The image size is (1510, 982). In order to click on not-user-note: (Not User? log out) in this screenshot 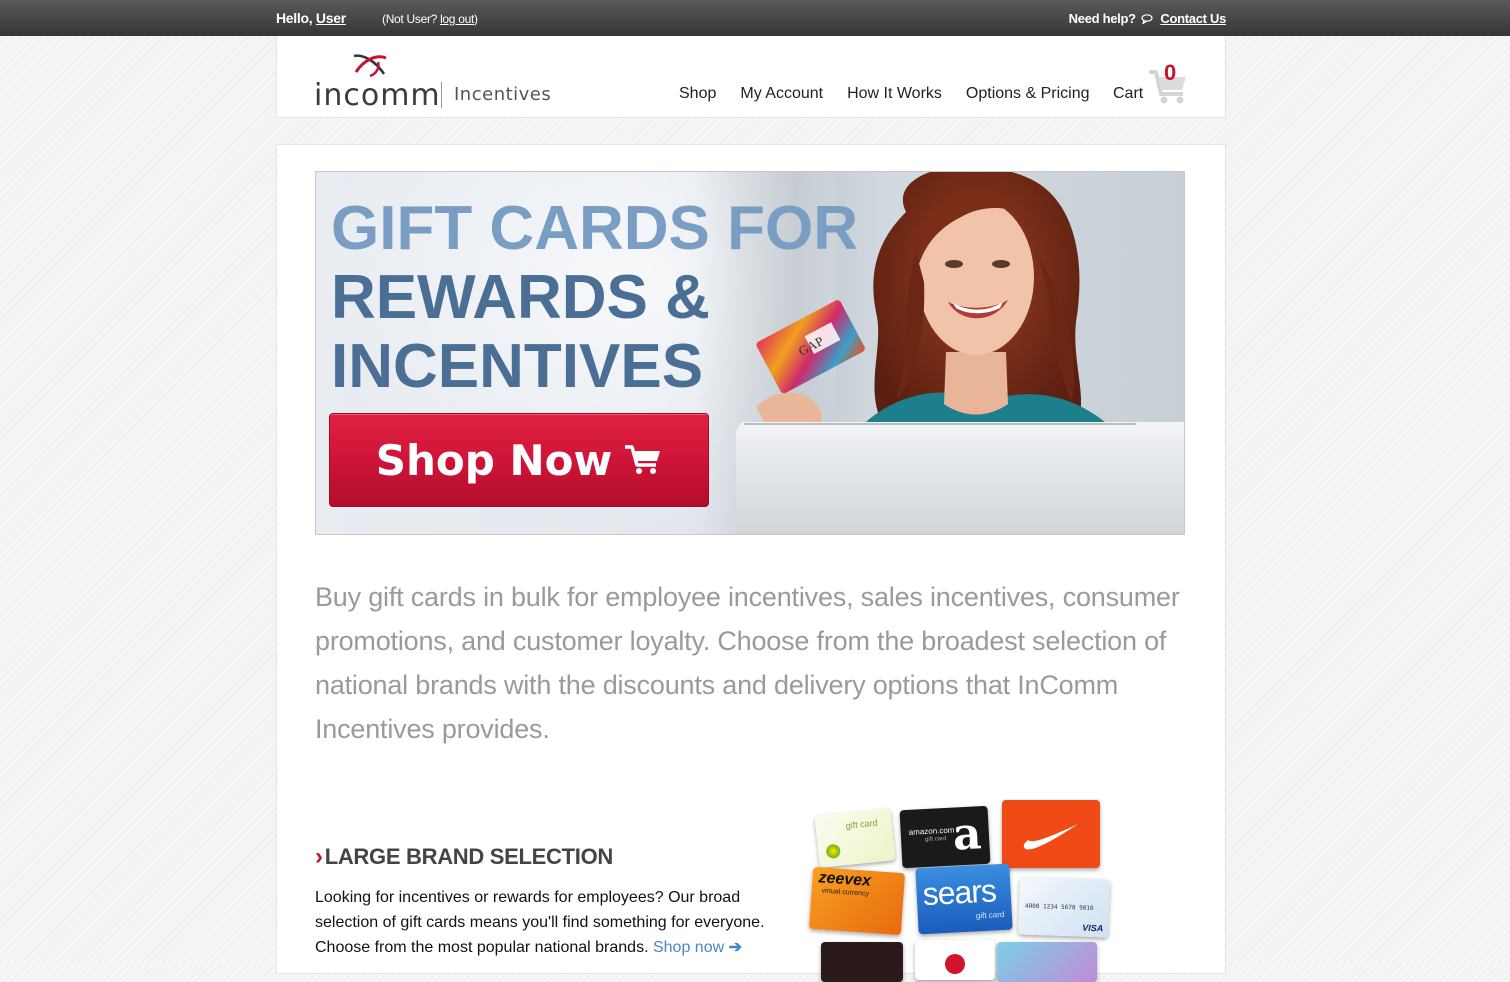, I will do `click(430, 19)`.